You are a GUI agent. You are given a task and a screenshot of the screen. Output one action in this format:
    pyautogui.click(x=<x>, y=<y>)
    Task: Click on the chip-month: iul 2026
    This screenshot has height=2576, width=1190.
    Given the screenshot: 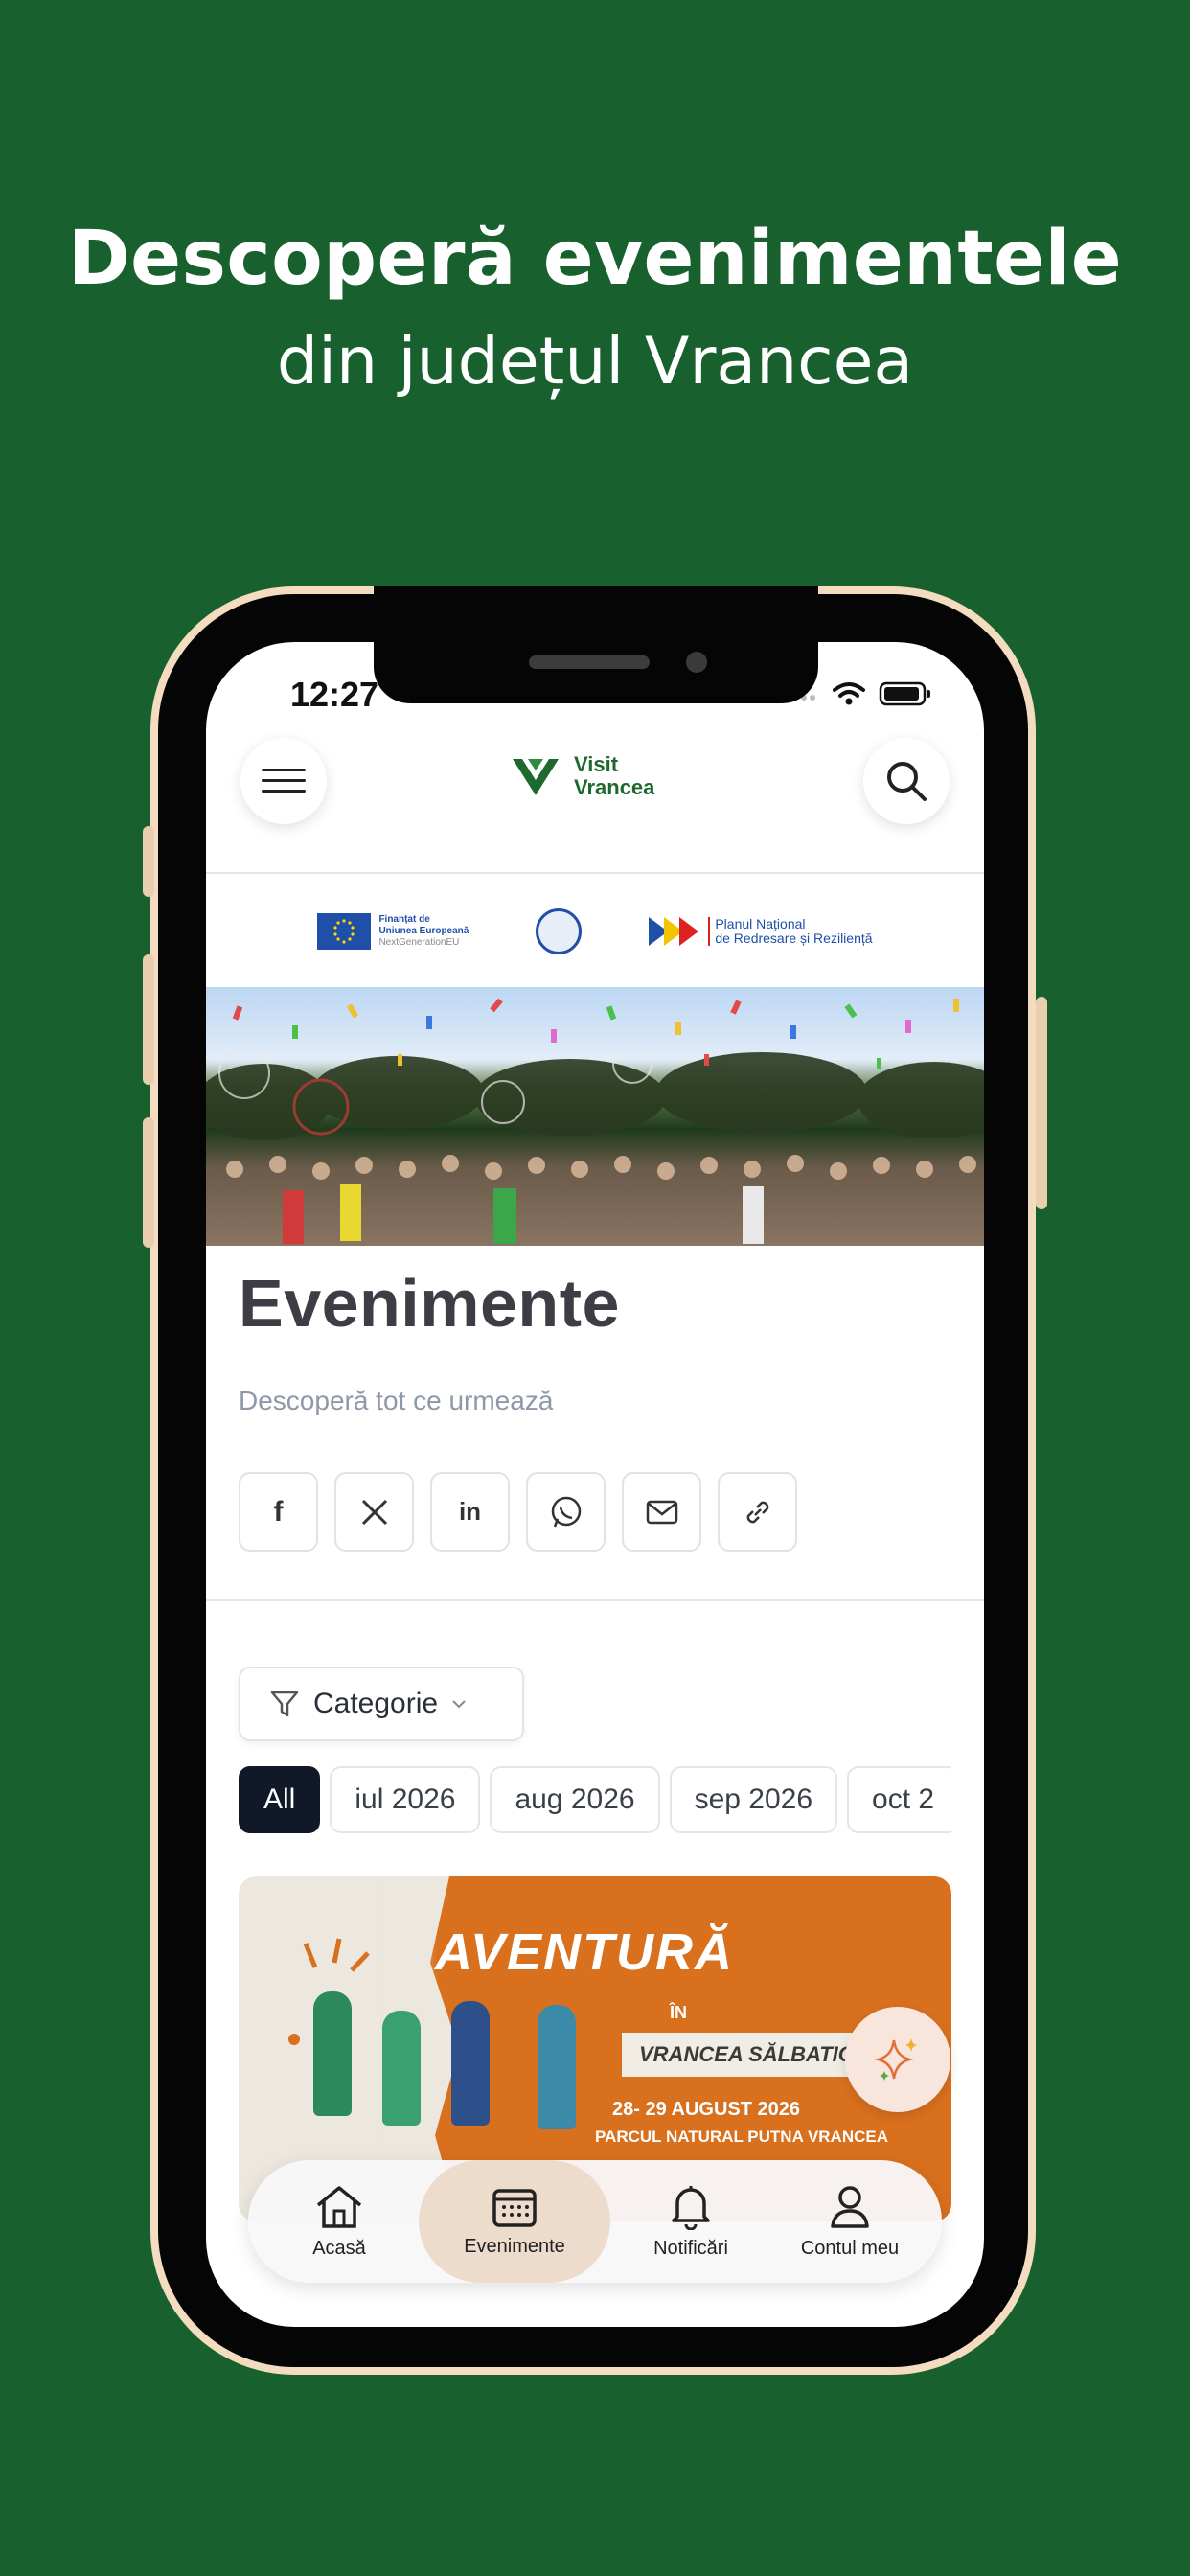 What is the action you would take?
    pyautogui.click(x=405, y=1799)
    